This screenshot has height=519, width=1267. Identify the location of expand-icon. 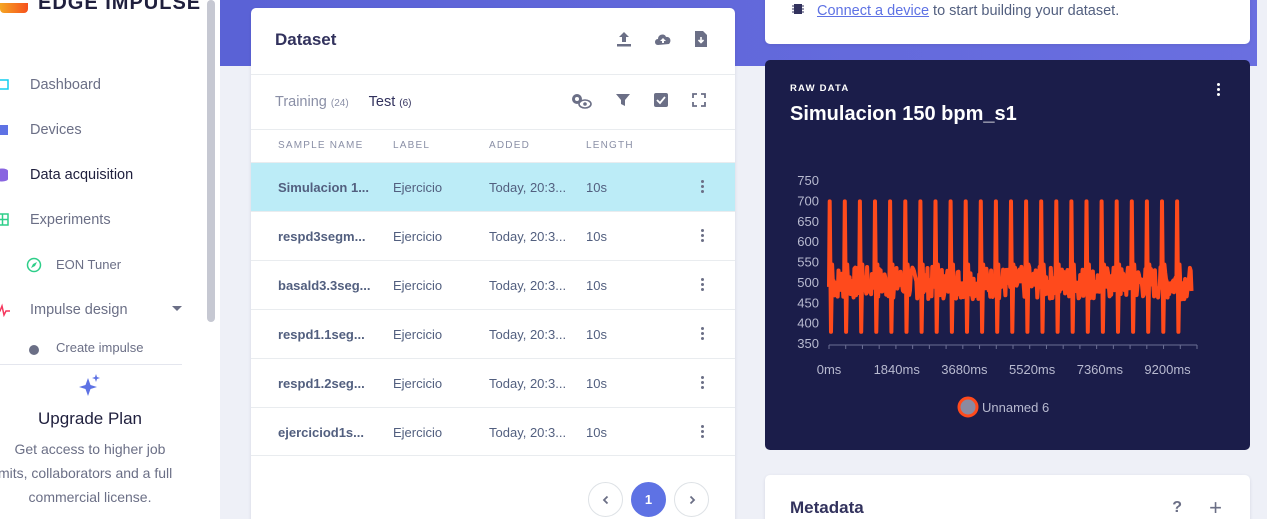
(699, 103).